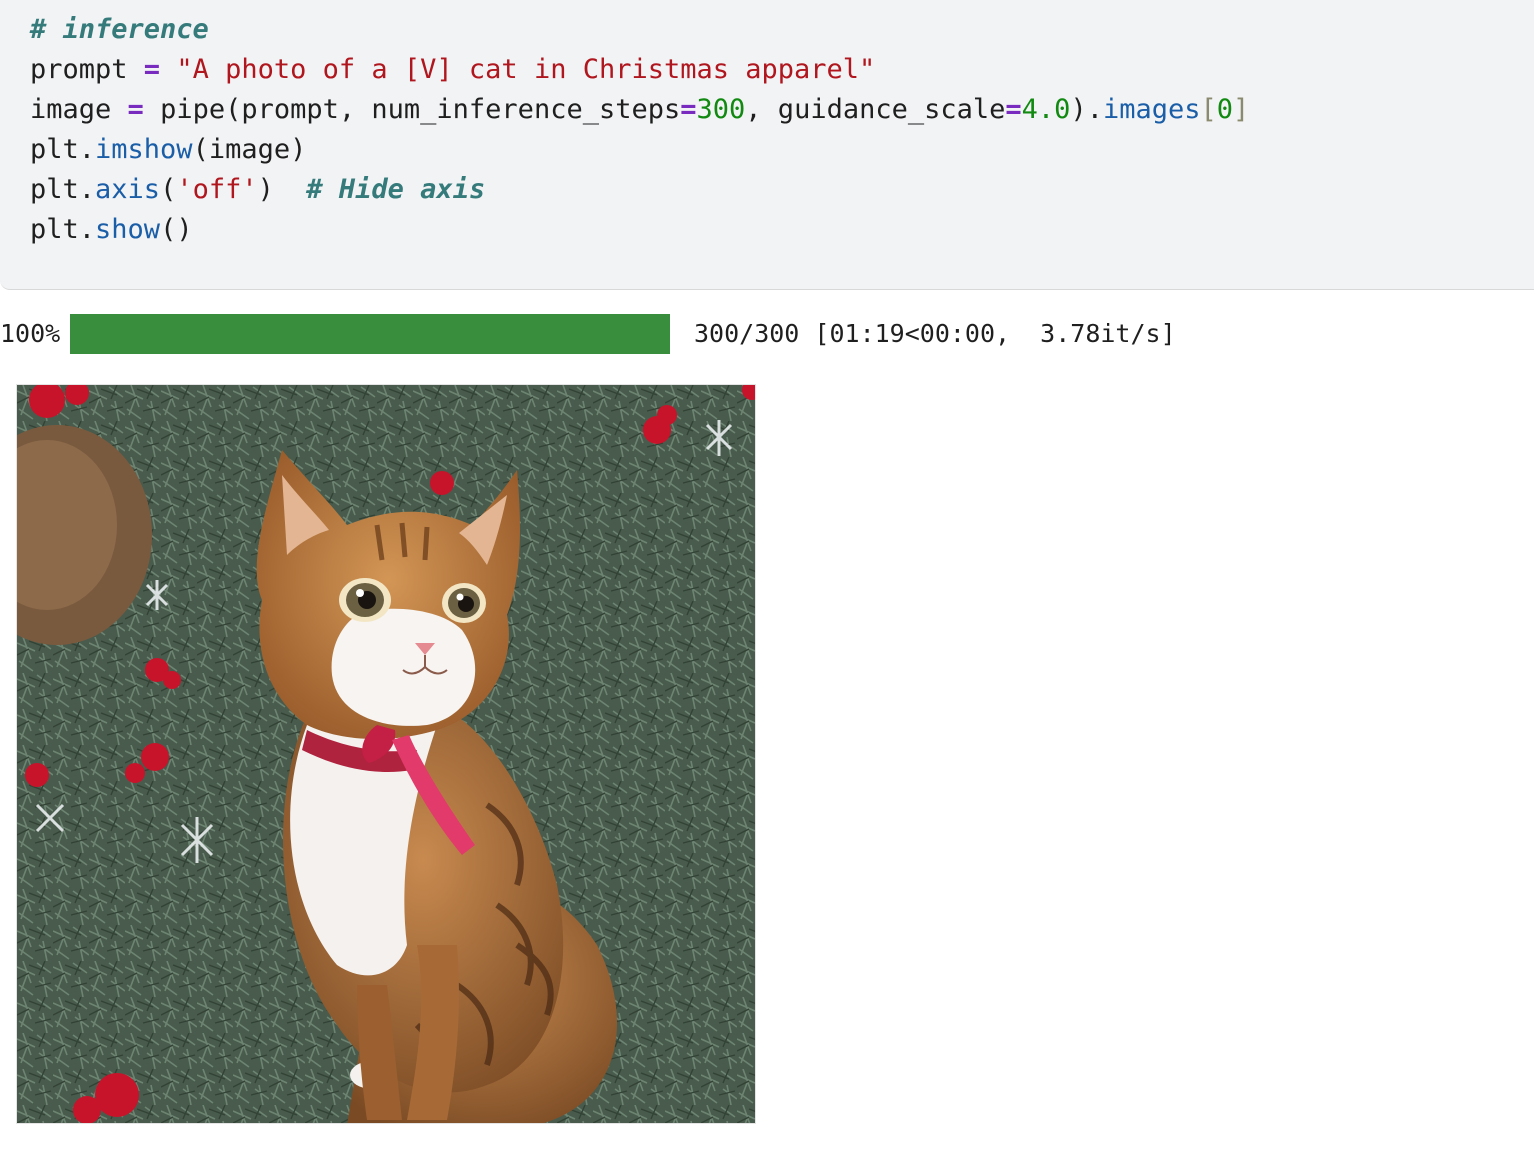 Image resolution: width=1534 pixels, height=1162 pixels. I want to click on code-token: pipe(prompt, num_inference_steps, so click(412, 109).